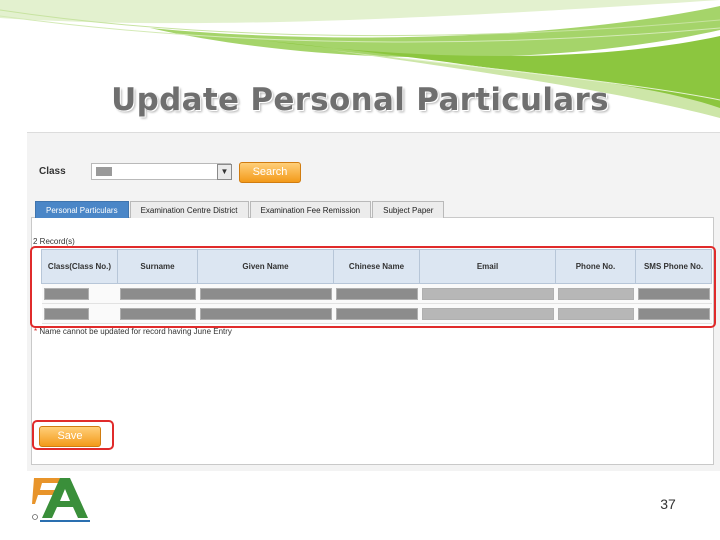 The image size is (720, 540). What do you see at coordinates (52, 171) in the screenshot?
I see `class-label: Class` at bounding box center [52, 171].